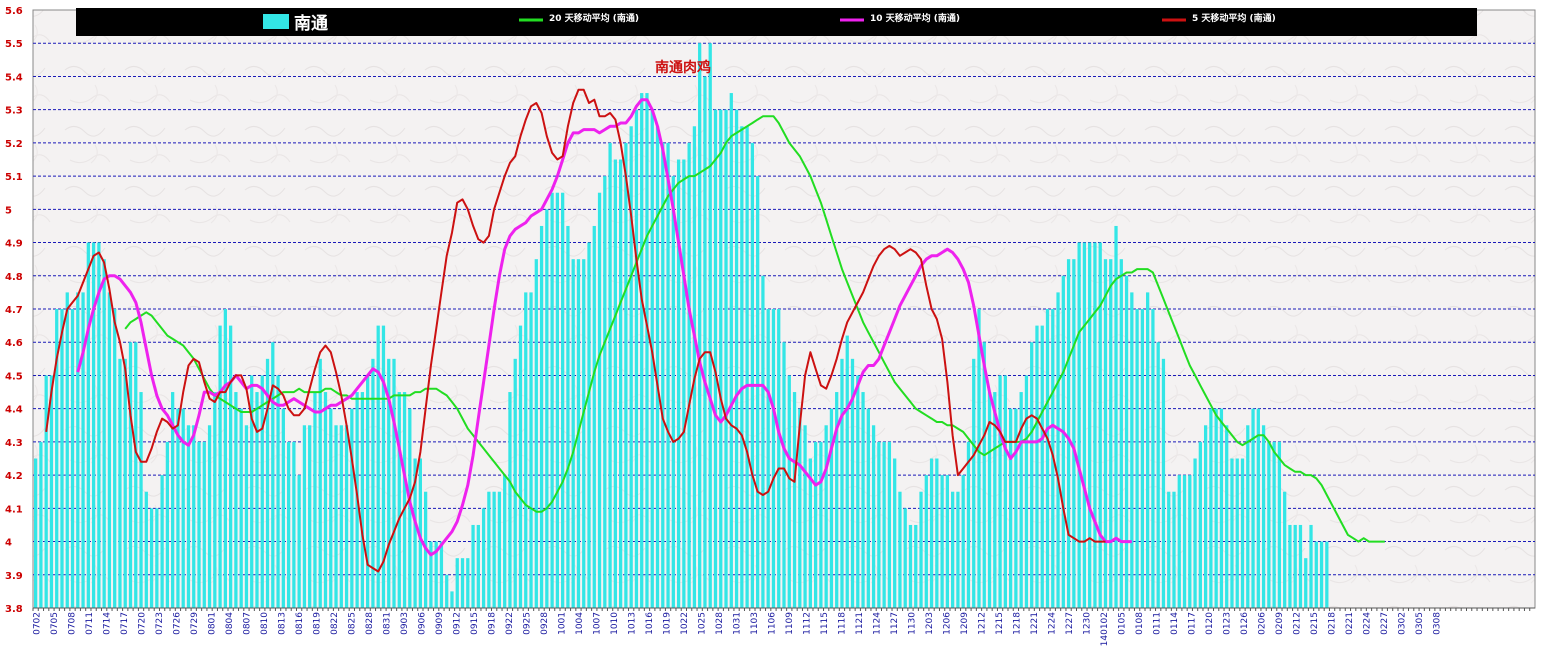 This screenshot has width=1556, height=672. Describe the element at coordinates (125, 623) in the screenshot. I see `x-tick-label: 0717` at that location.